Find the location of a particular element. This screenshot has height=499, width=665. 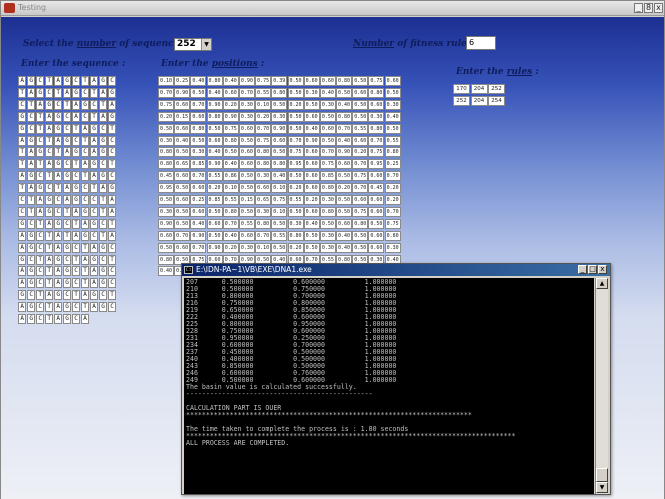

position-cell: 0.65 is located at coordinates (182, 164).